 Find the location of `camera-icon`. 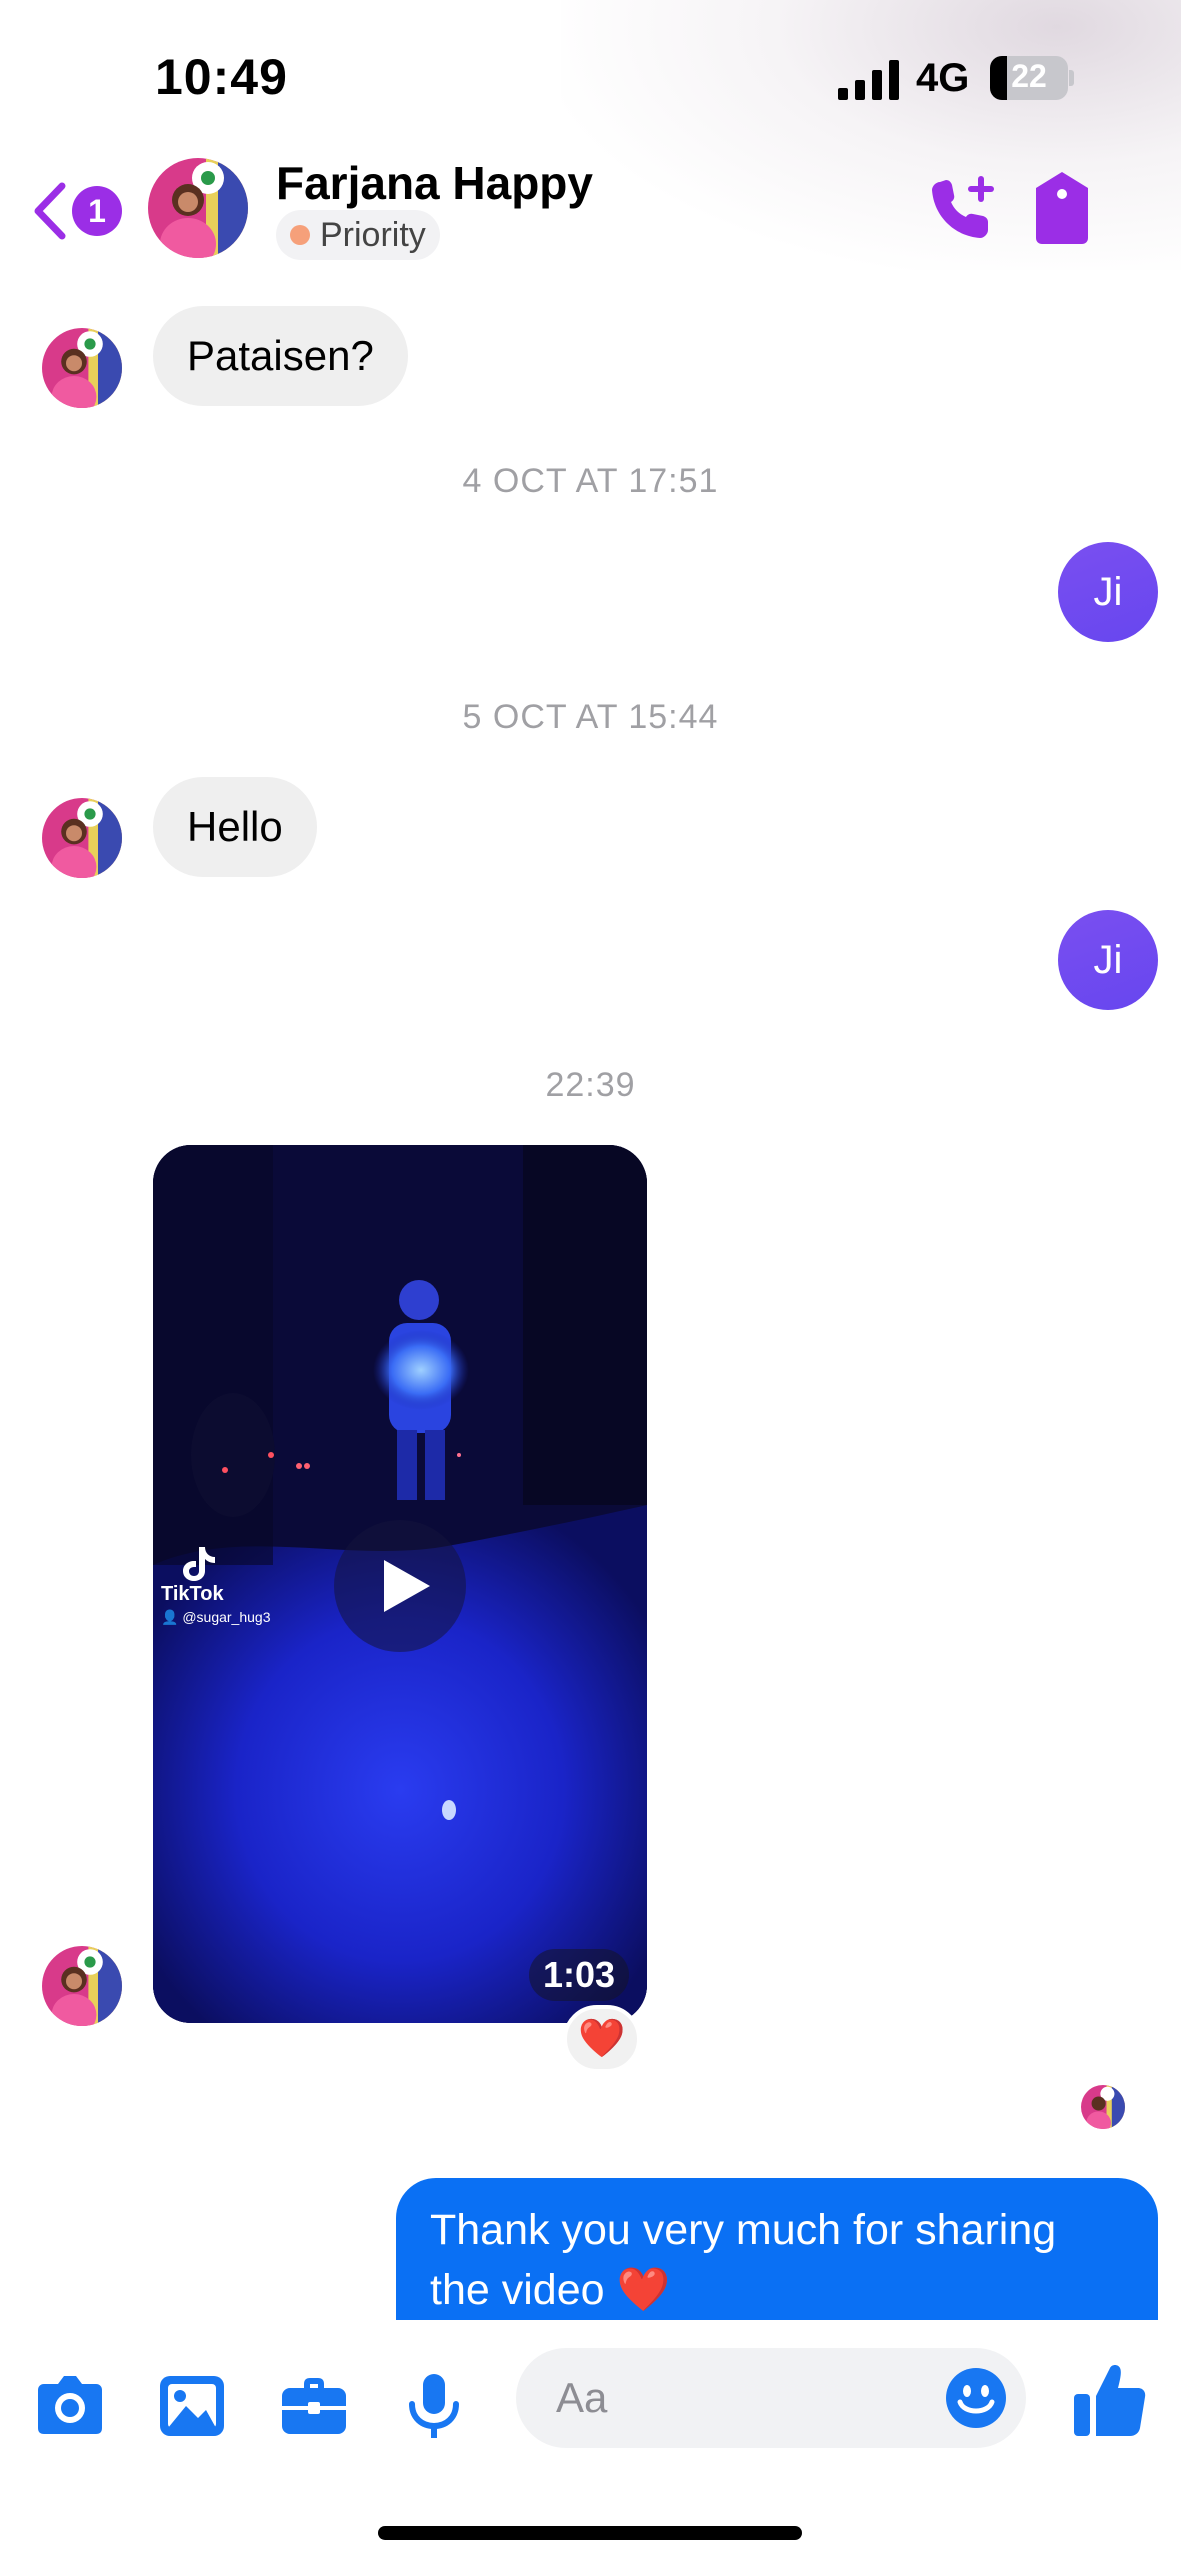

camera-icon is located at coordinates (70, 2406).